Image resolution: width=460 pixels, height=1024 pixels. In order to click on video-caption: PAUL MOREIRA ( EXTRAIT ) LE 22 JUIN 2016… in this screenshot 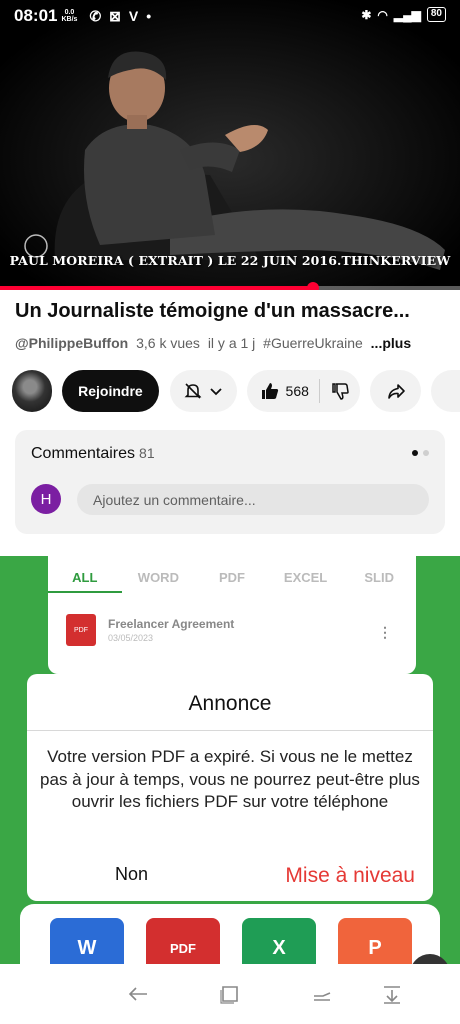, I will do `click(230, 260)`.